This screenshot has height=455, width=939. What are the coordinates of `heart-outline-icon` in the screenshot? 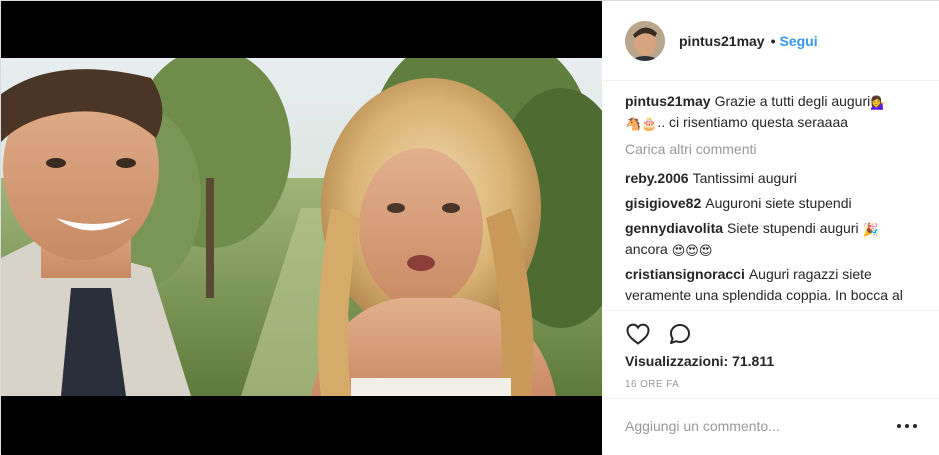 It's located at (638, 334).